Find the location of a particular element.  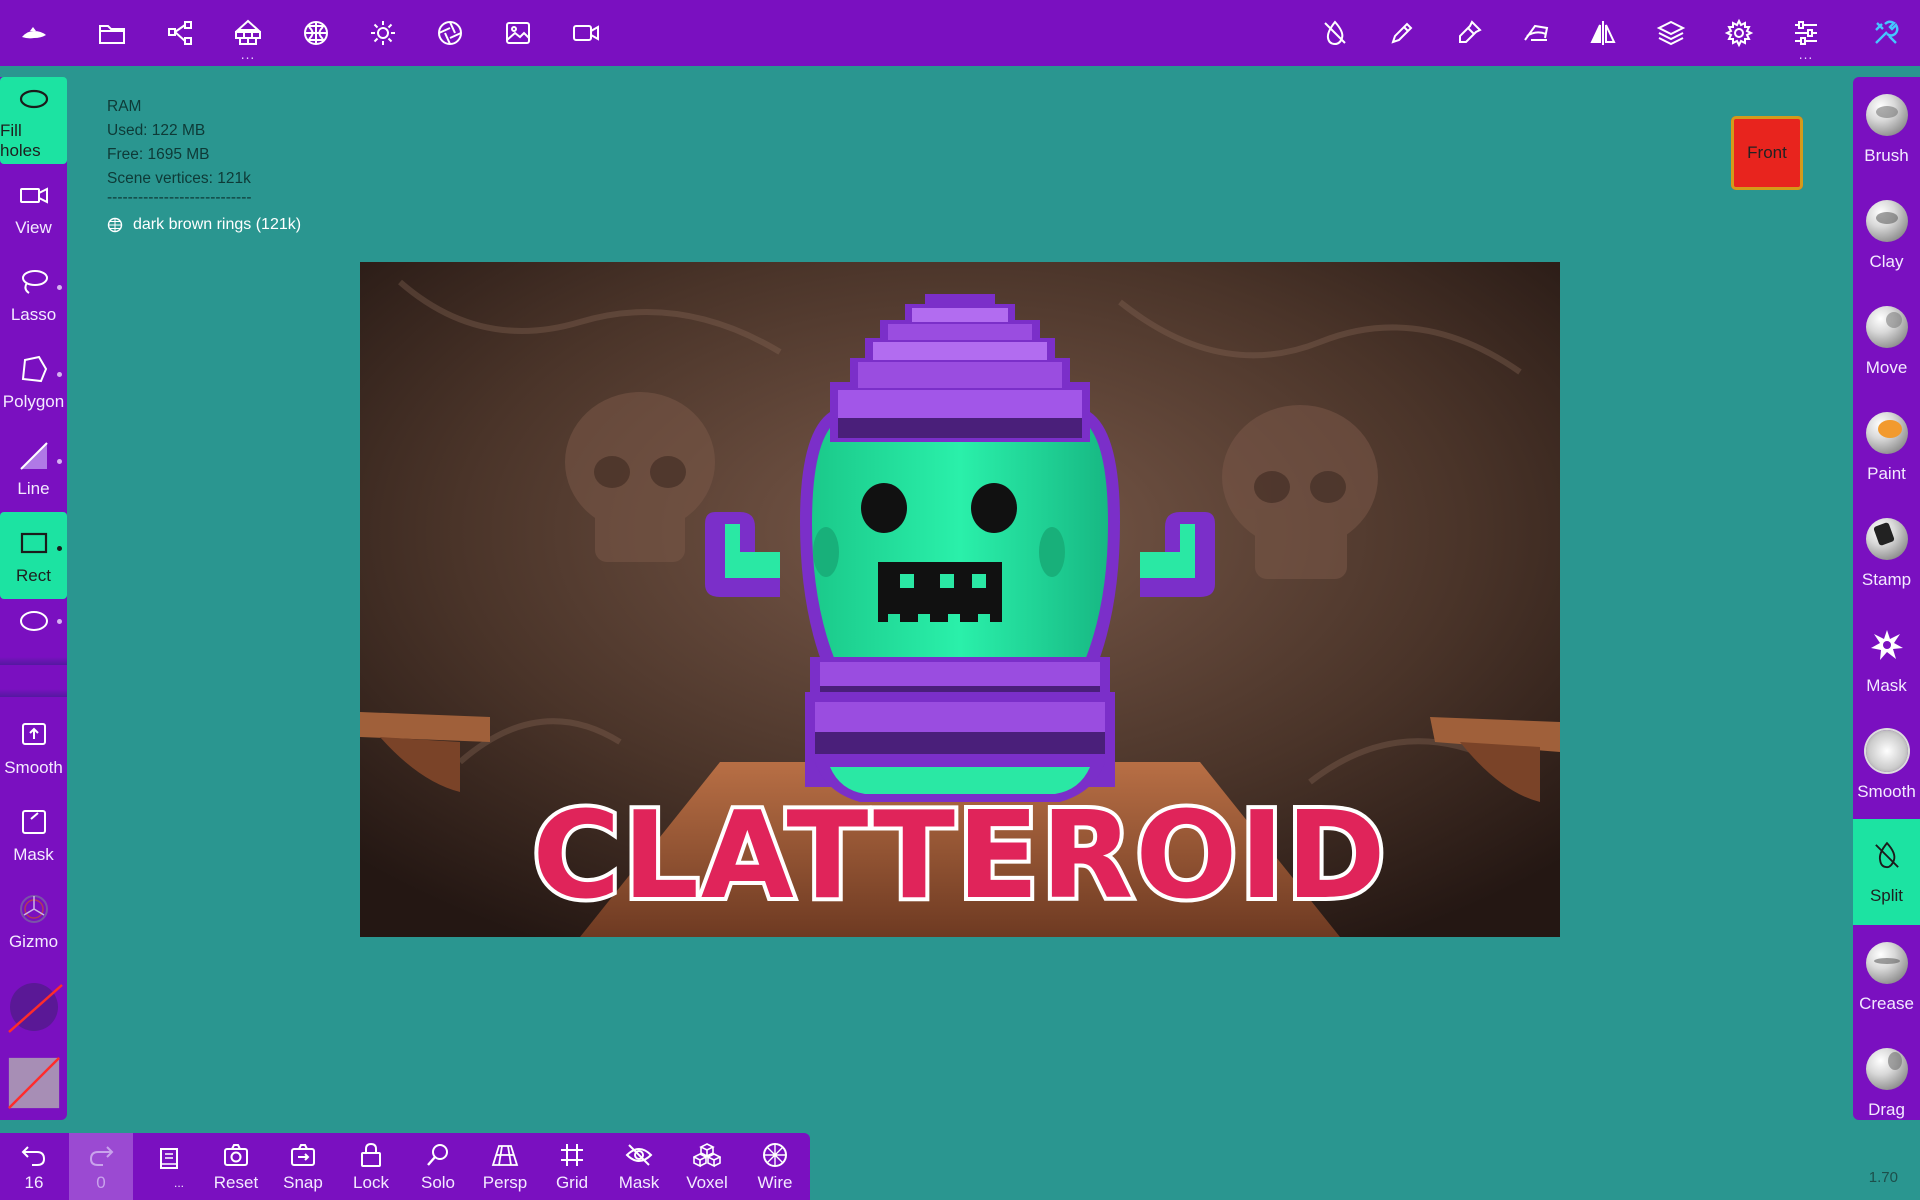

scene-vertices: Scene vertices: 121k is located at coordinates (179, 178).